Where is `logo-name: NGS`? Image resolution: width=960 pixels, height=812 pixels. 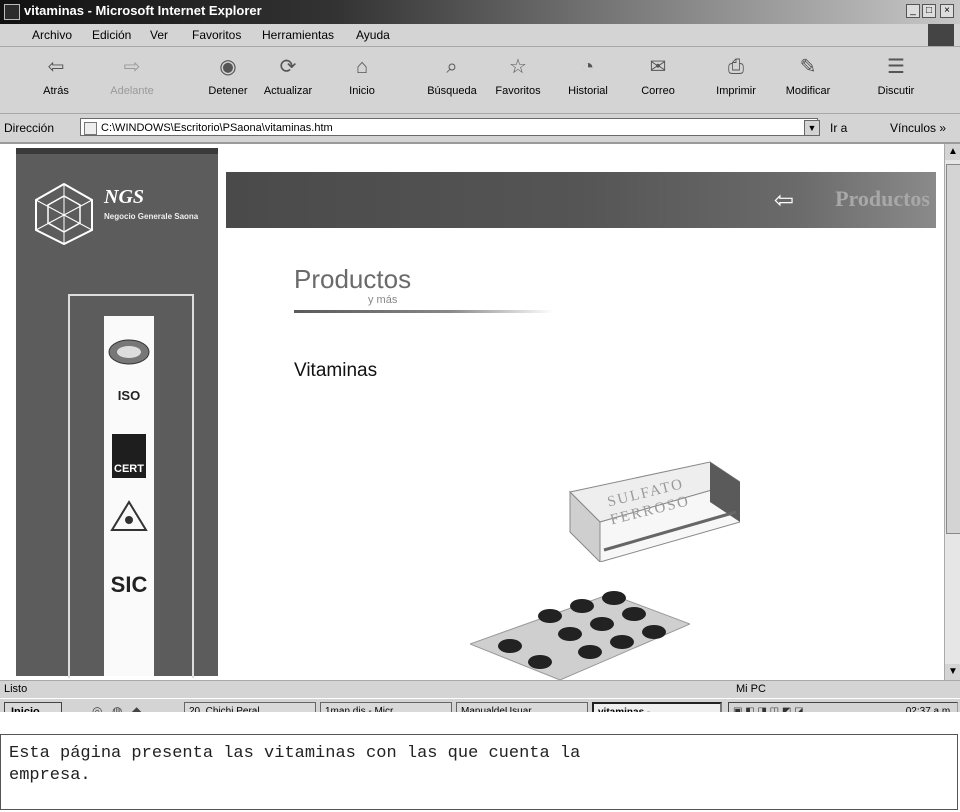 logo-name: NGS is located at coordinates (124, 197).